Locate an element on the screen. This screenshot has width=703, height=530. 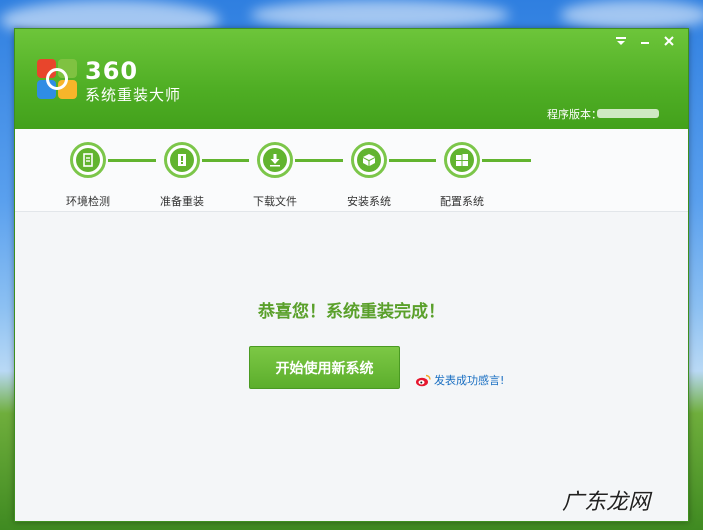
step-label: 配置系统 is located at coordinates (462, 201).